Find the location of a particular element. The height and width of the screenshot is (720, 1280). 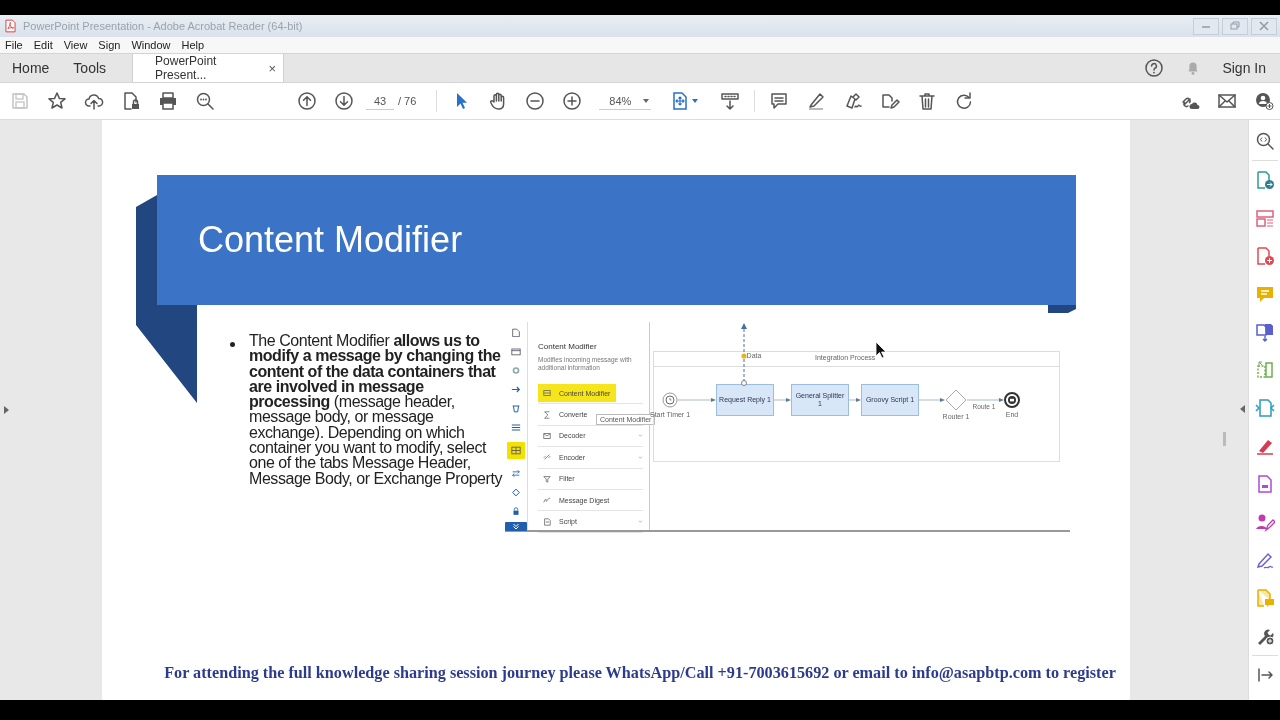

cloud-upload-icon is located at coordinates (94, 101).